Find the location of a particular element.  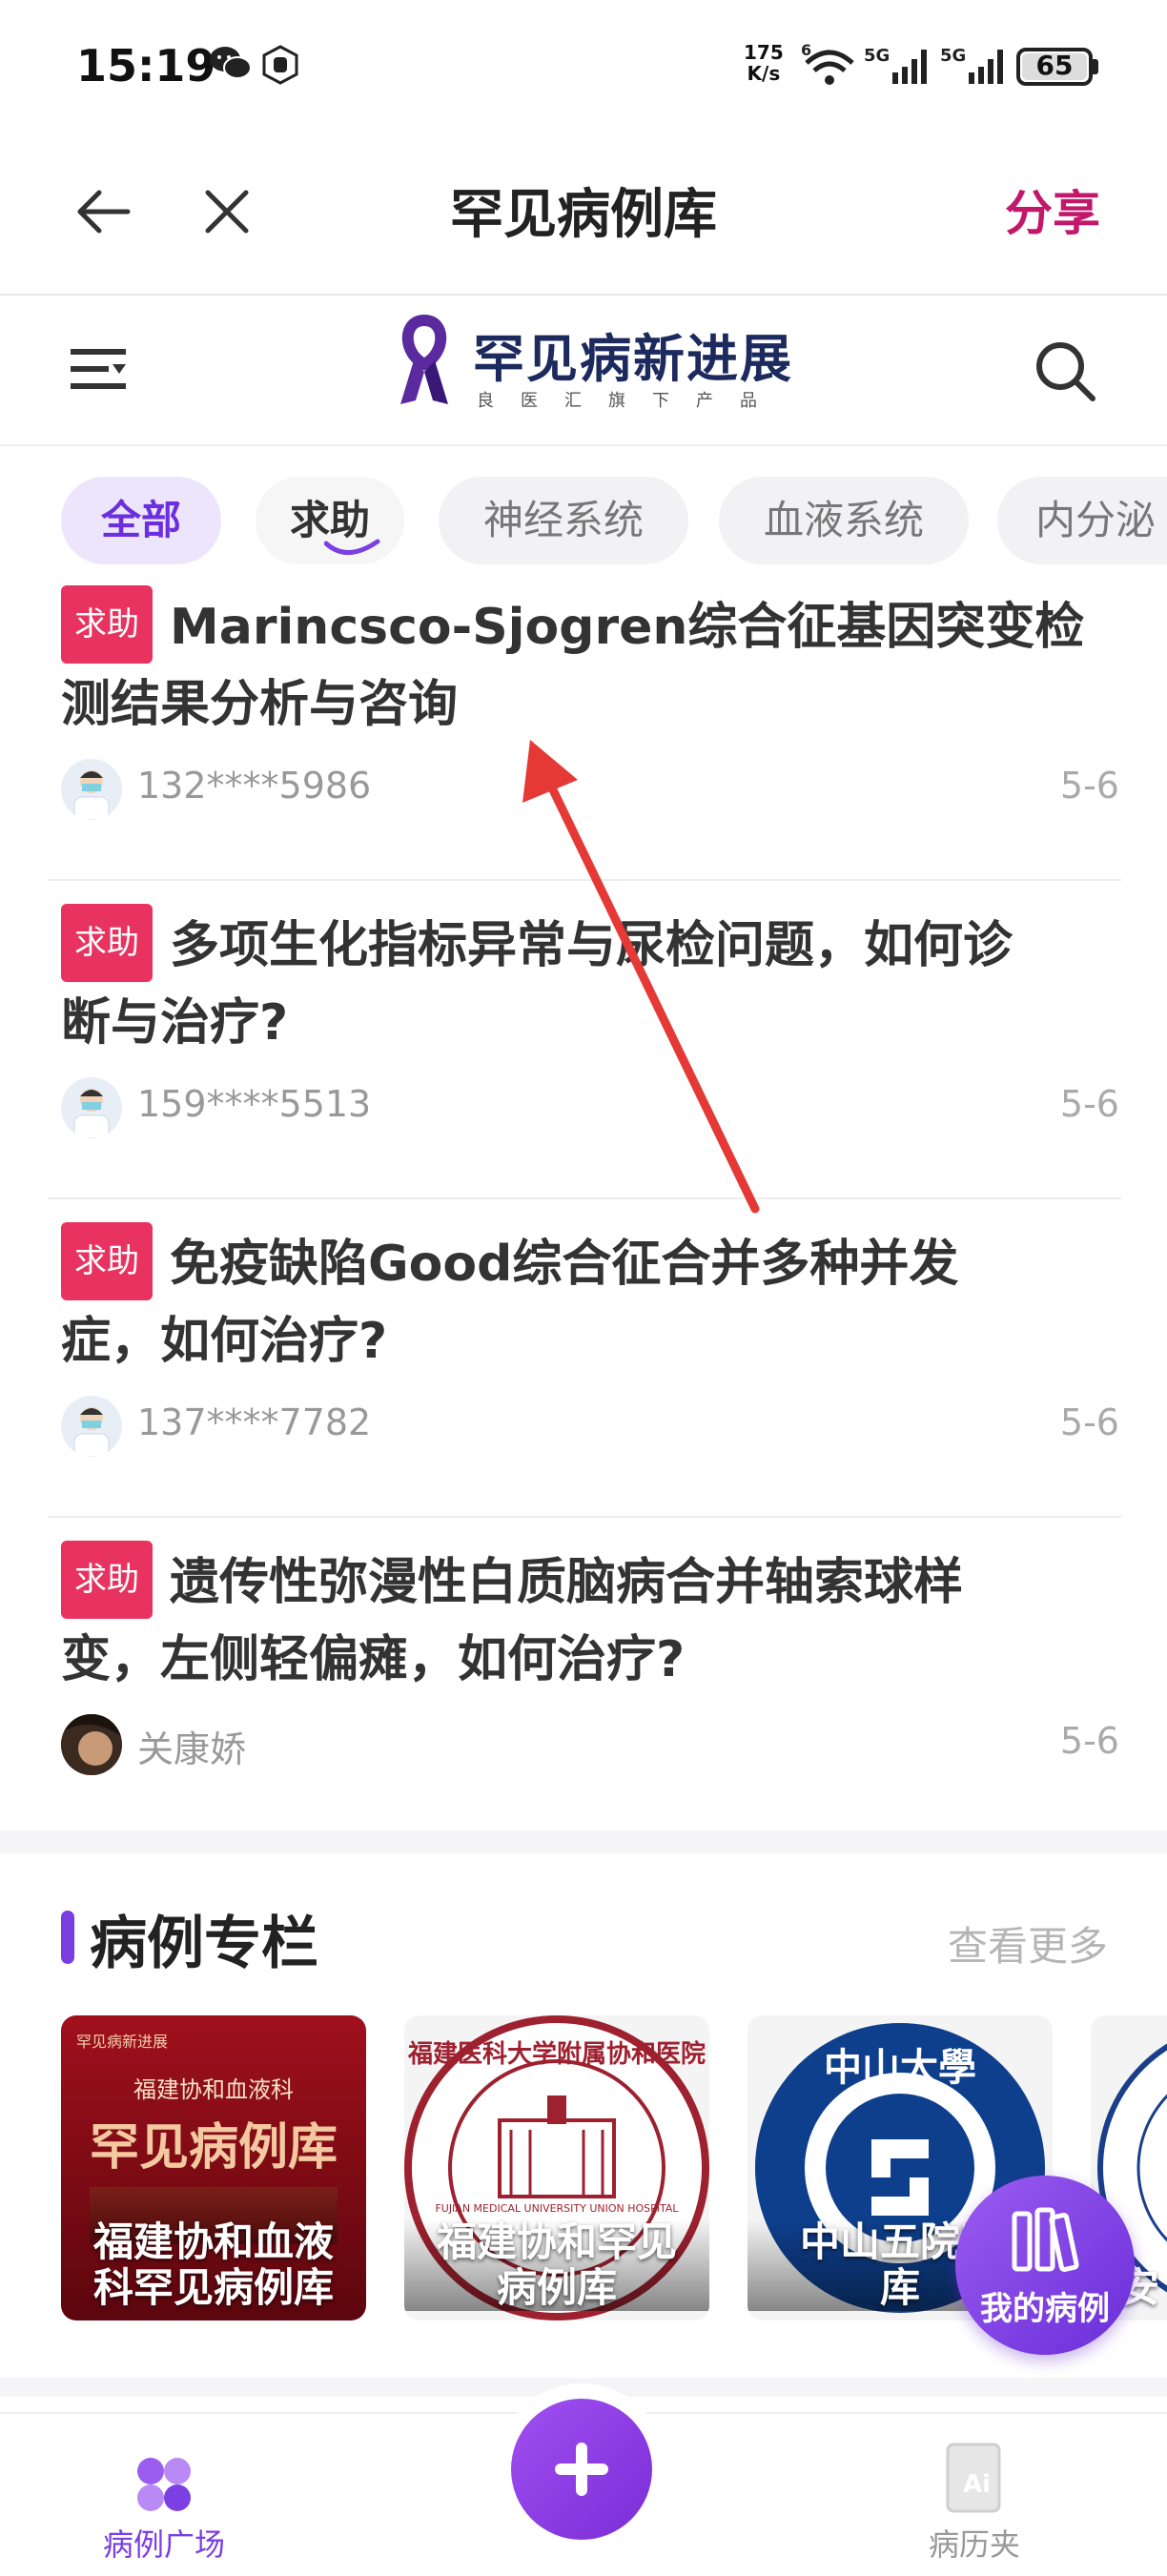

folder-ai-icon: Ai is located at coordinates (973, 2478).